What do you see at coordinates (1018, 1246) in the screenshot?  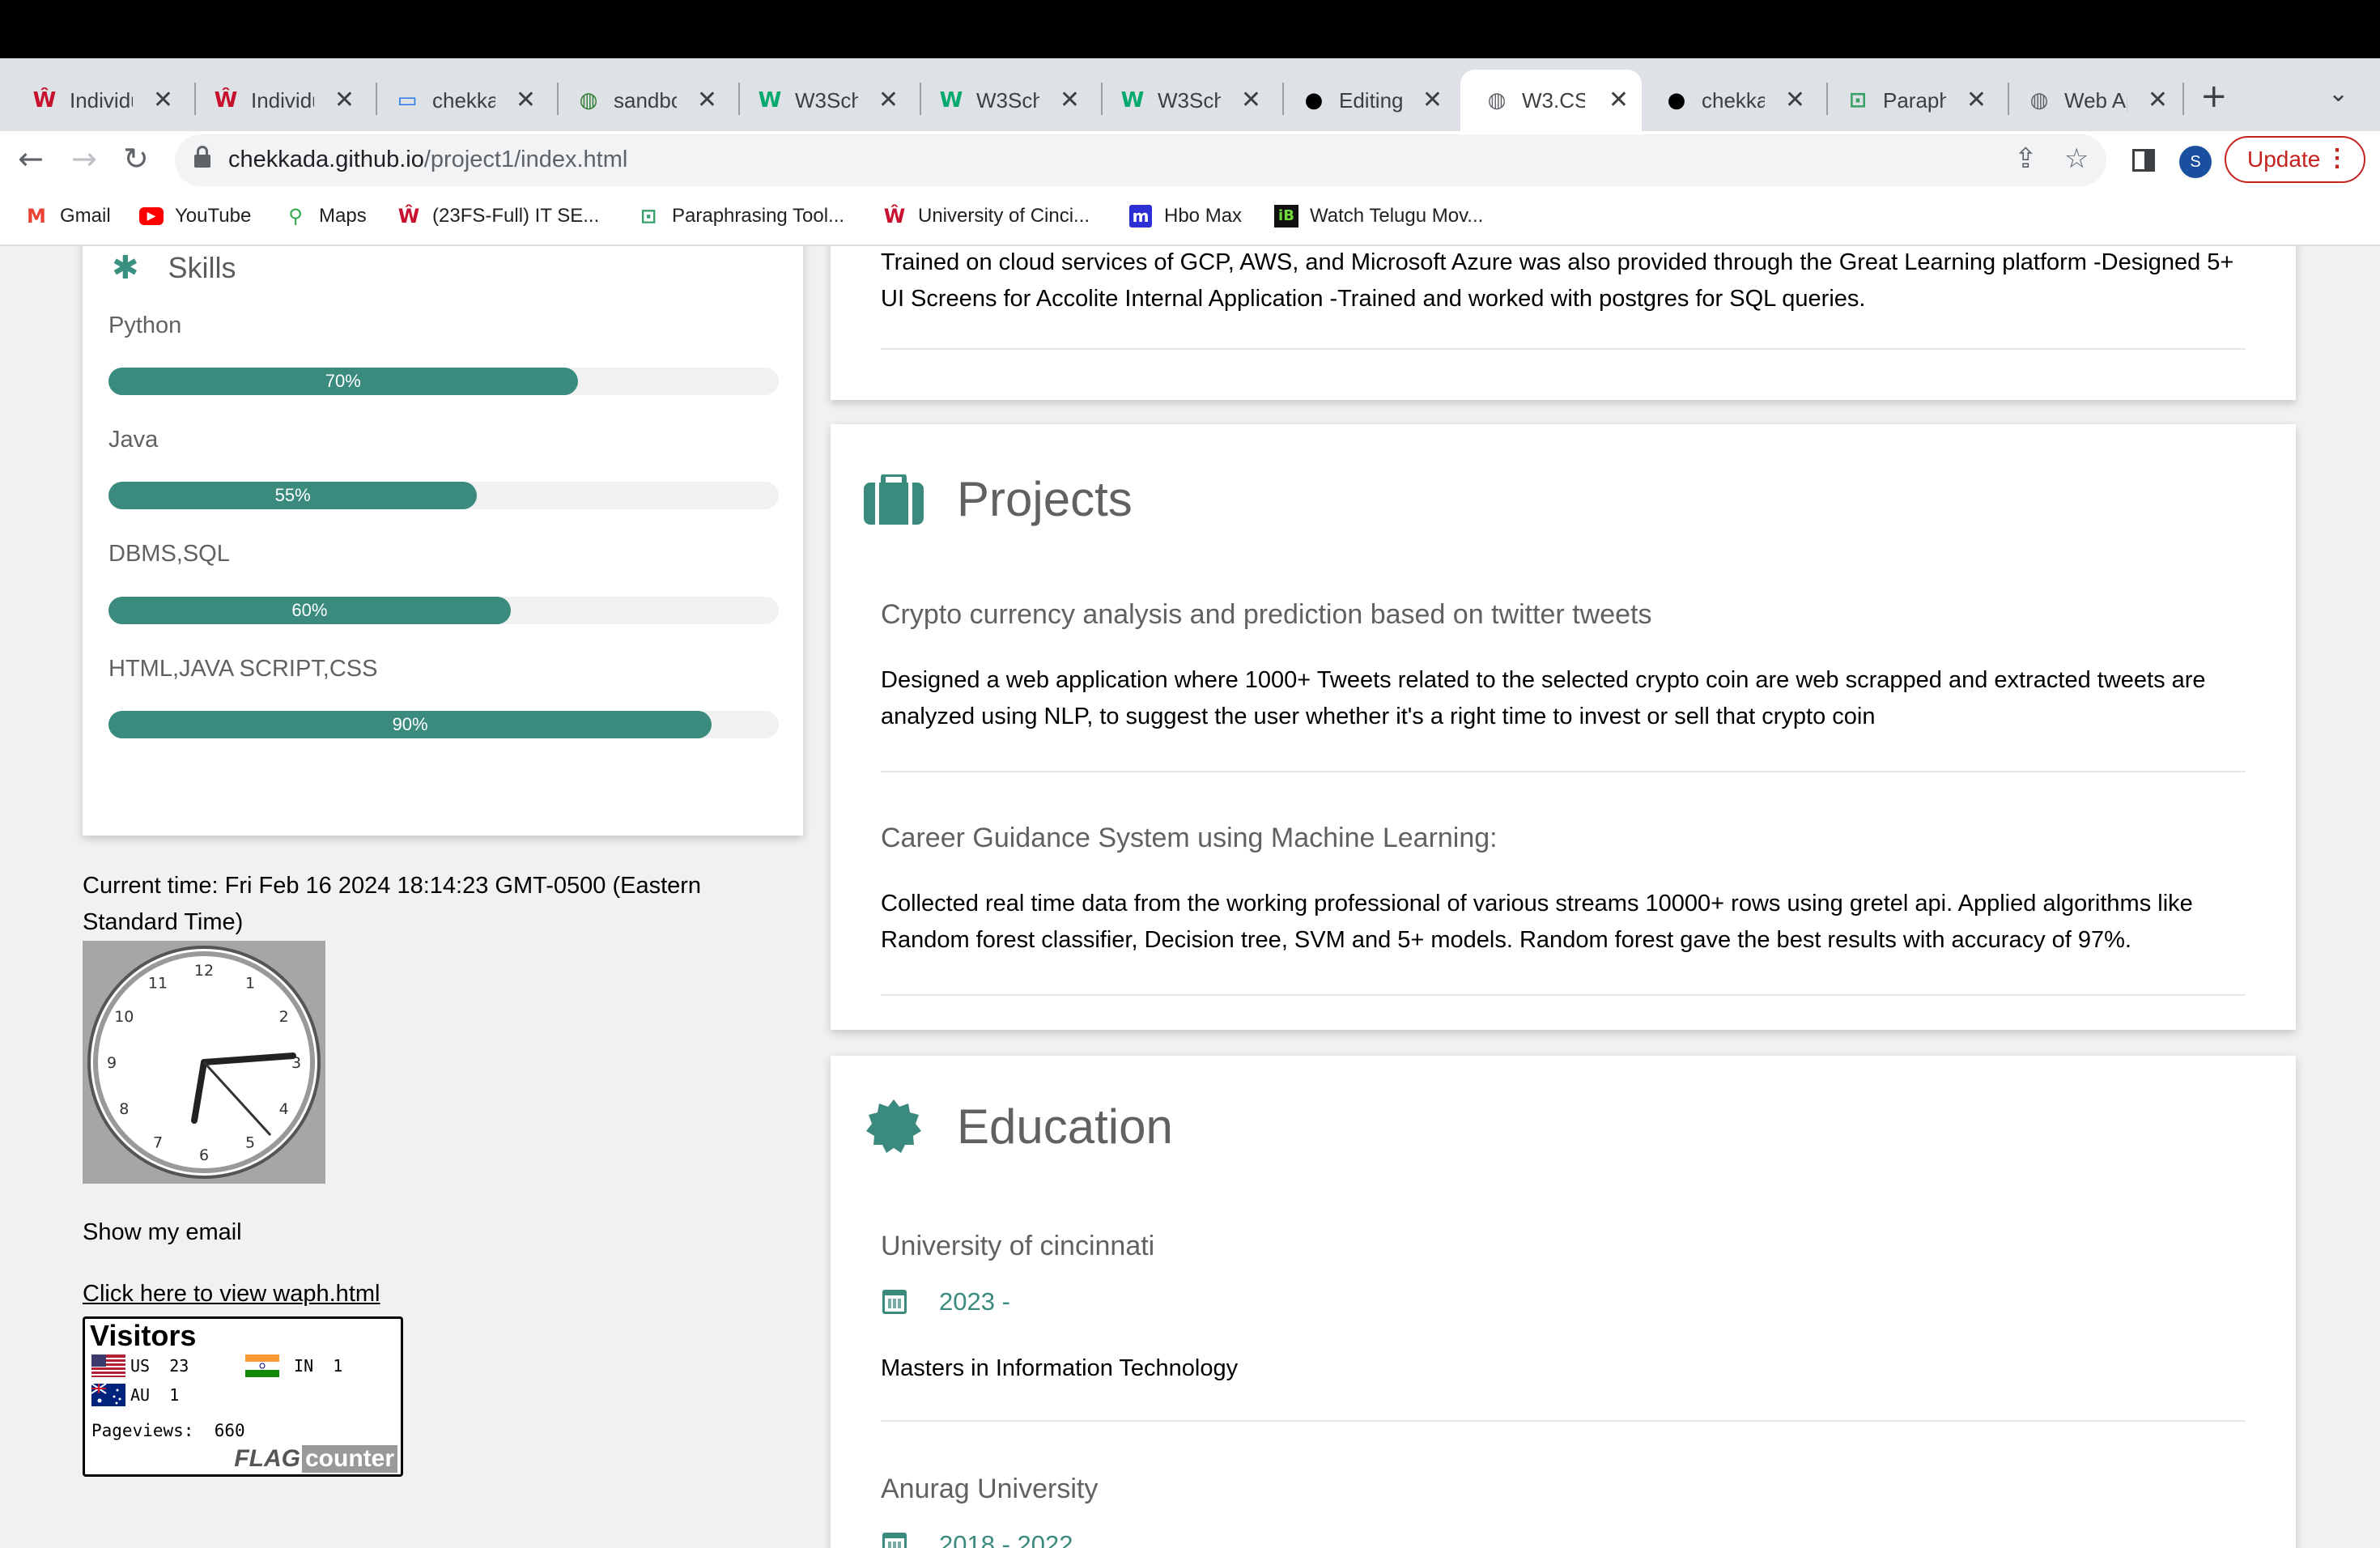 I see `education-school: University of cincinnati` at bounding box center [1018, 1246].